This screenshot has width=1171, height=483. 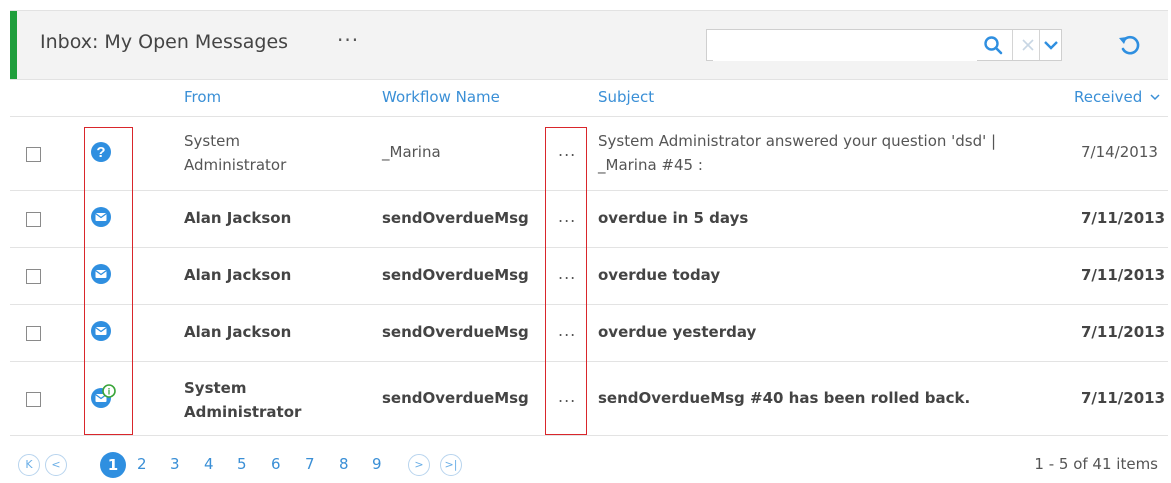 What do you see at coordinates (1051, 45) in the screenshot?
I see `chevron-down-icon` at bounding box center [1051, 45].